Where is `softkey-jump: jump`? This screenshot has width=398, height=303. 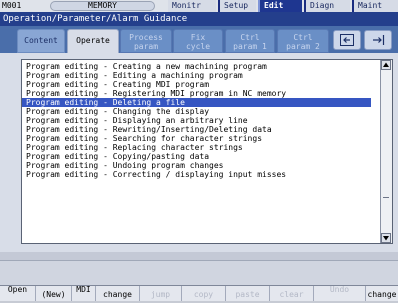 softkey-jump: jump is located at coordinates (161, 293).